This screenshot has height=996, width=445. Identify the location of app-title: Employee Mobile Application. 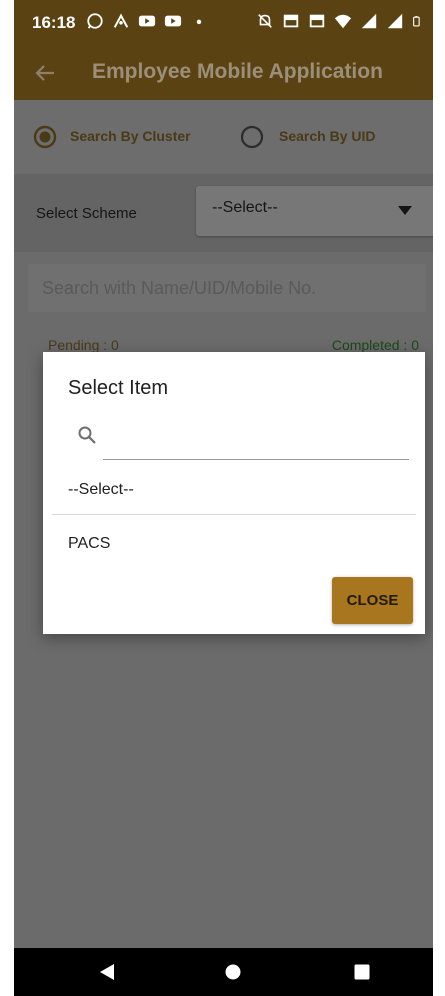
(237, 71).